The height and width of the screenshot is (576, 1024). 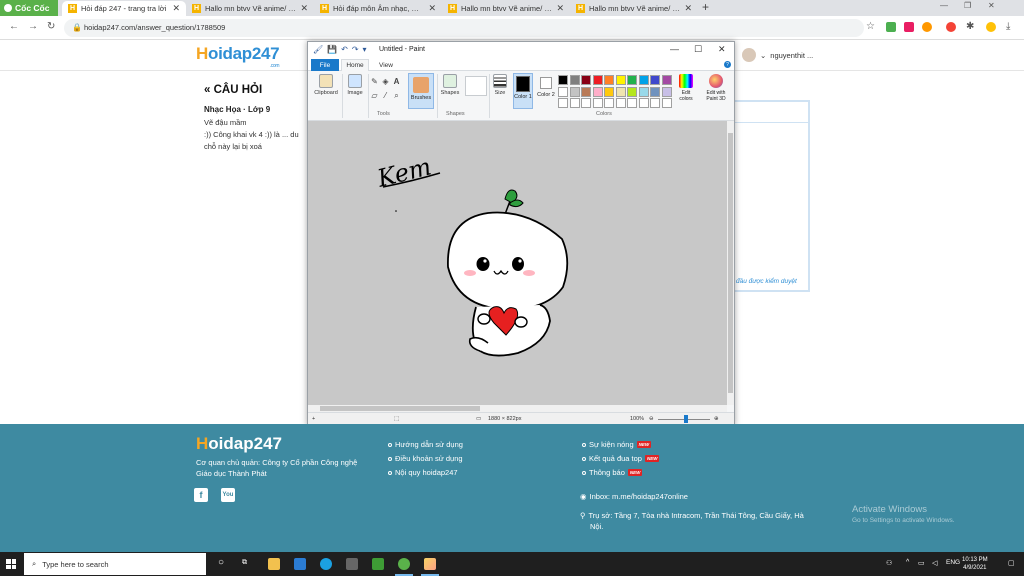 I want to click on footer-link-hot-events: Sự kiện nóng NEW, so click(x=617, y=444).